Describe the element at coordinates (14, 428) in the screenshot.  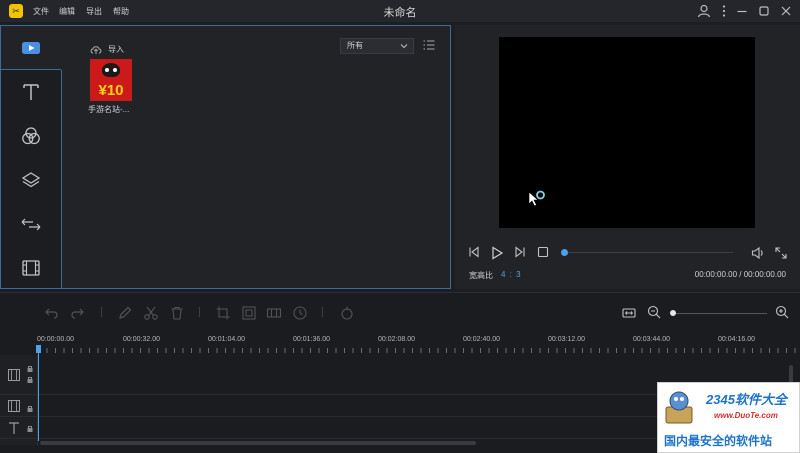
I see `text-track-icon` at that location.